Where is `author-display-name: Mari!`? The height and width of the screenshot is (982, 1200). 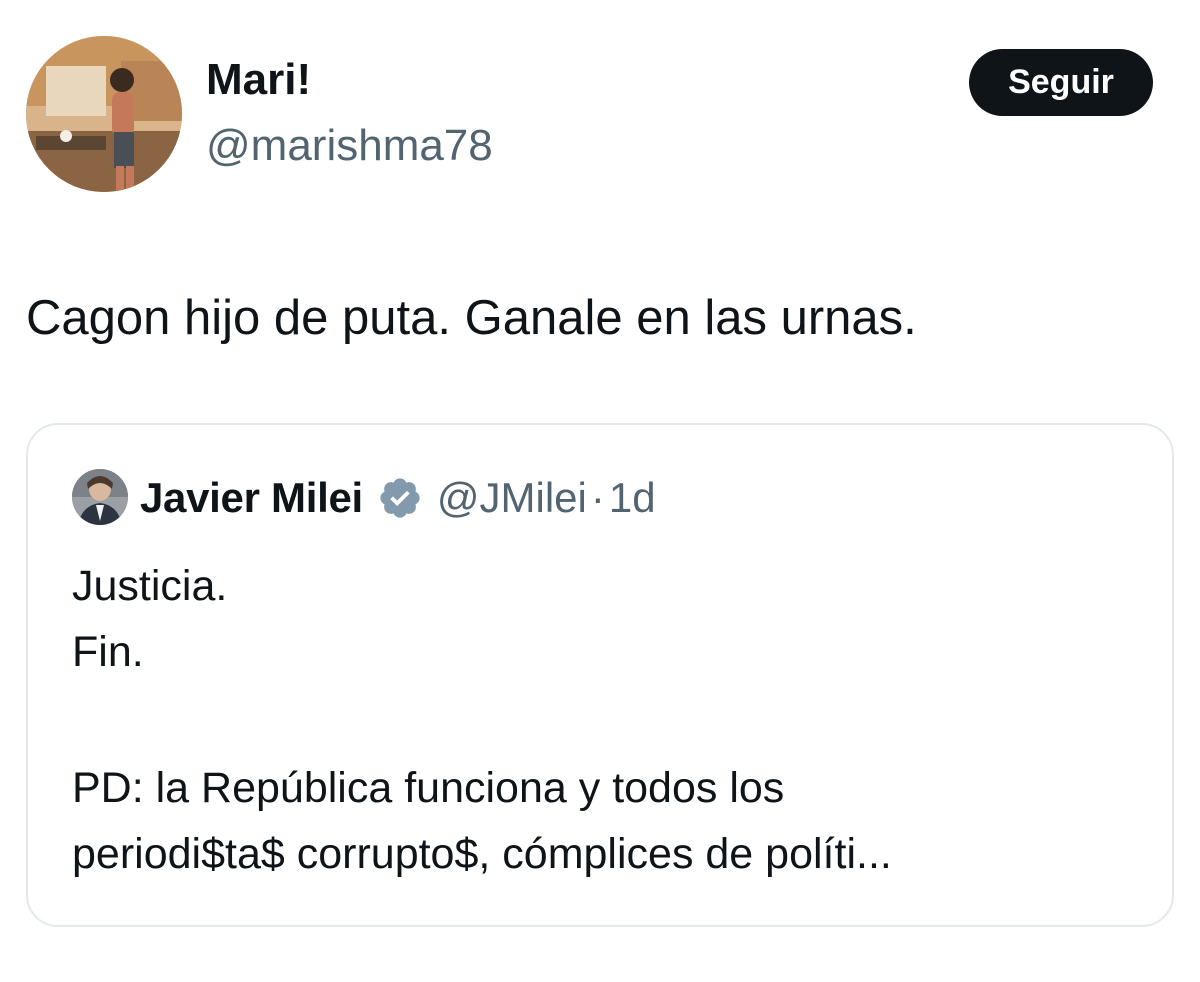
author-display-name: Mari! is located at coordinates (258, 80).